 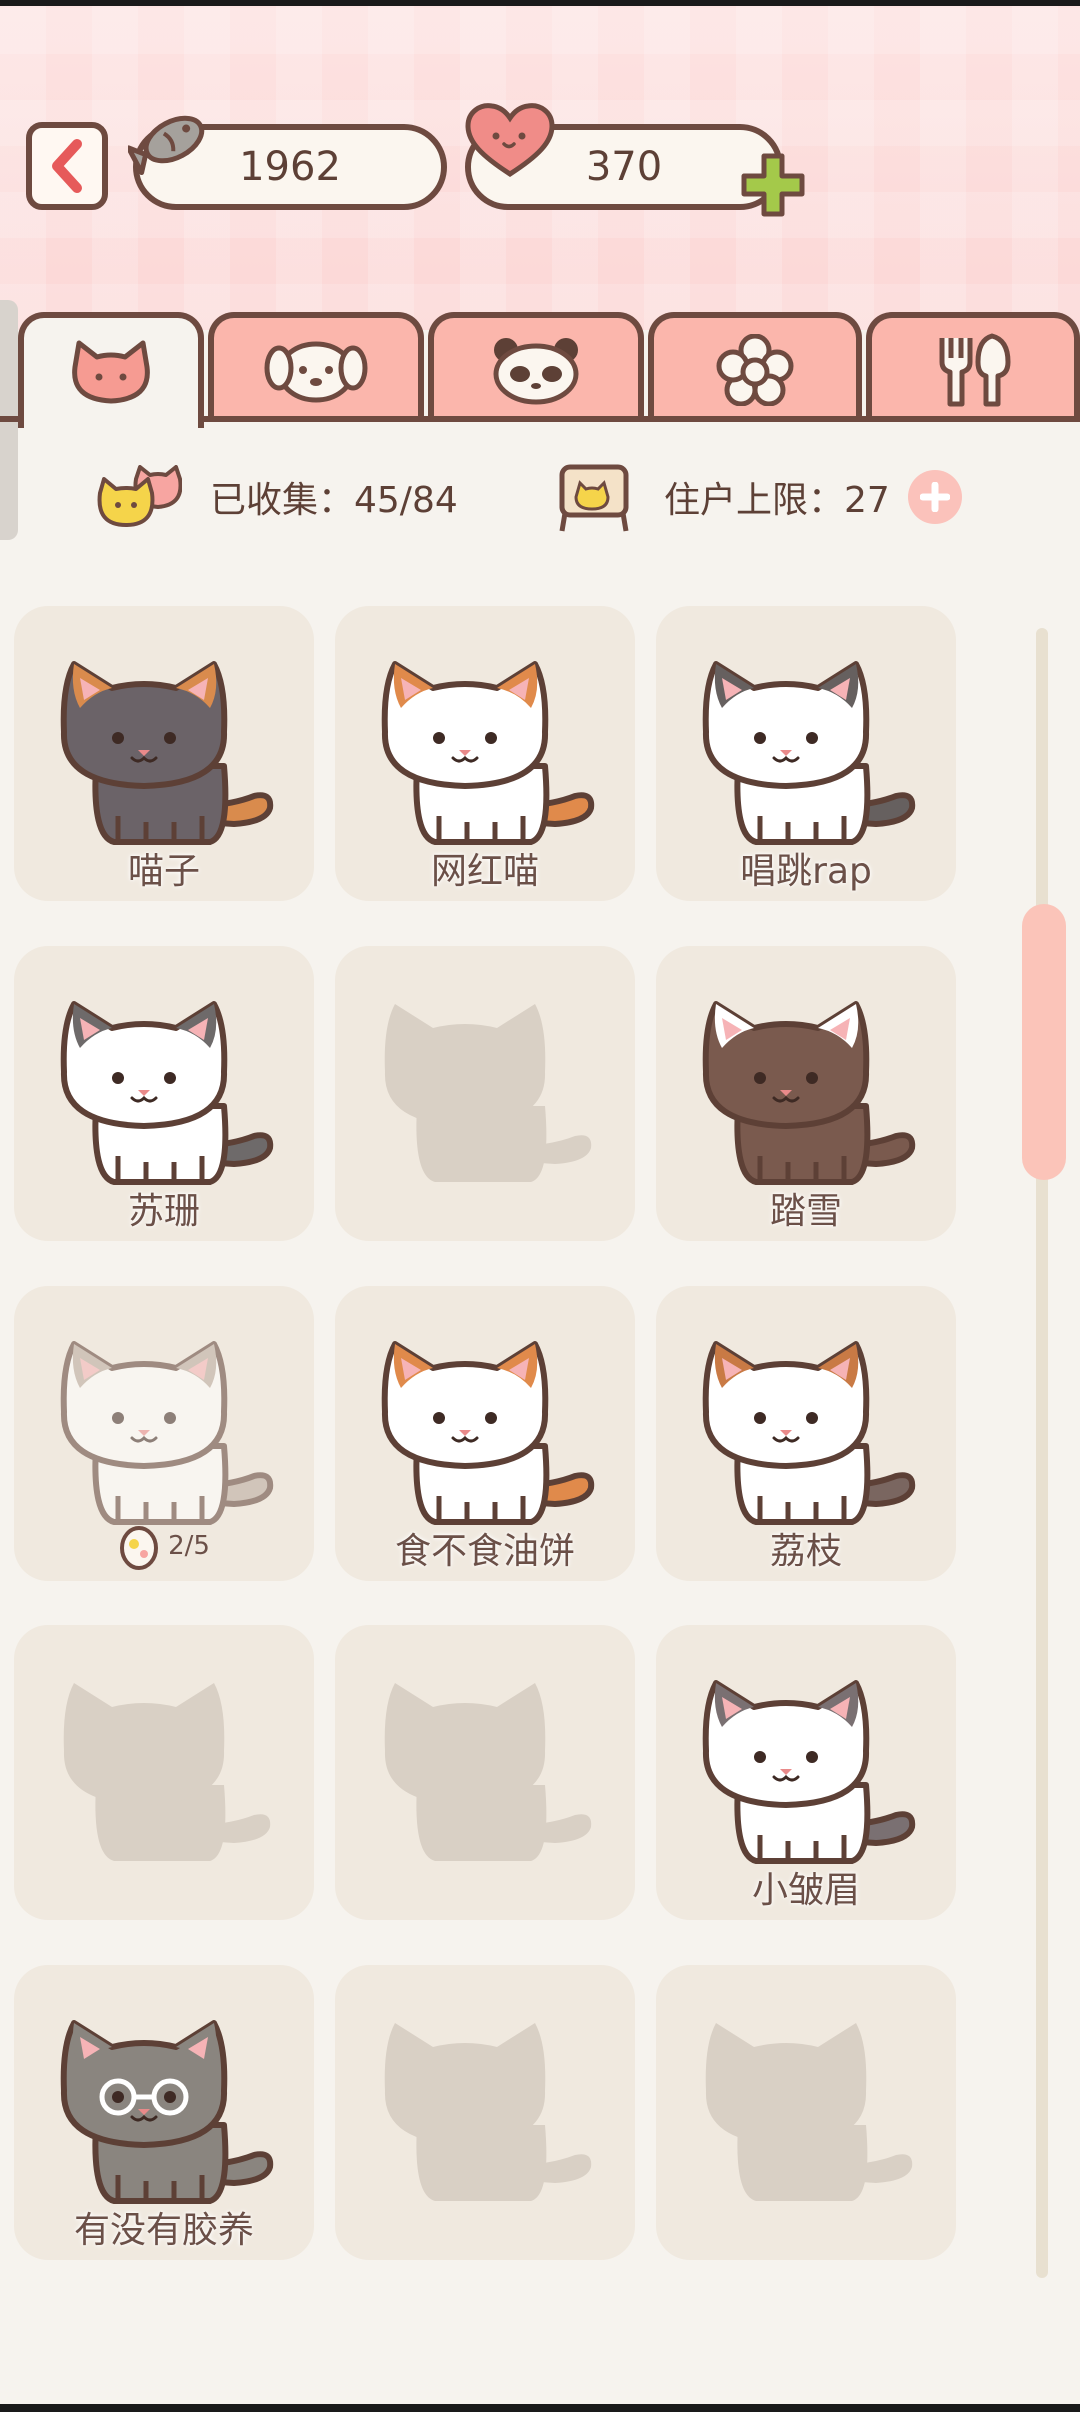 I want to click on back-button, so click(x=67, y=166).